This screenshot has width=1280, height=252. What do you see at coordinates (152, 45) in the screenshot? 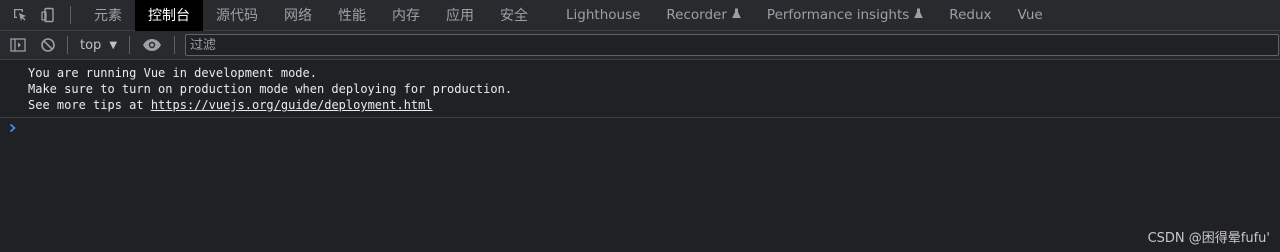
I see `eye-icon` at bounding box center [152, 45].